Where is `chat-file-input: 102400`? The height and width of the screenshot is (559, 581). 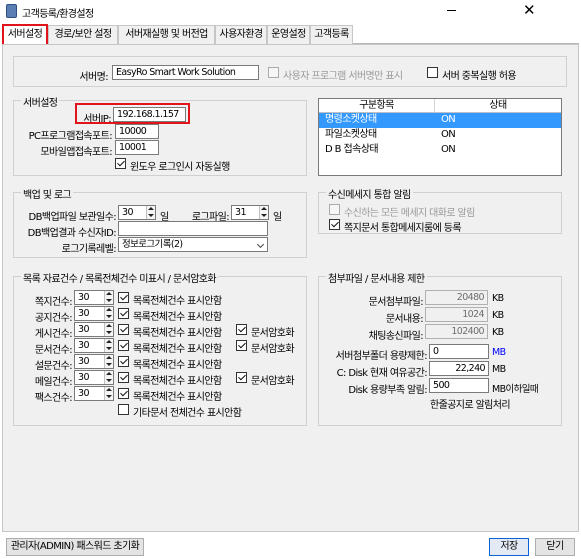
chat-file-input: 102400 is located at coordinates (456, 331).